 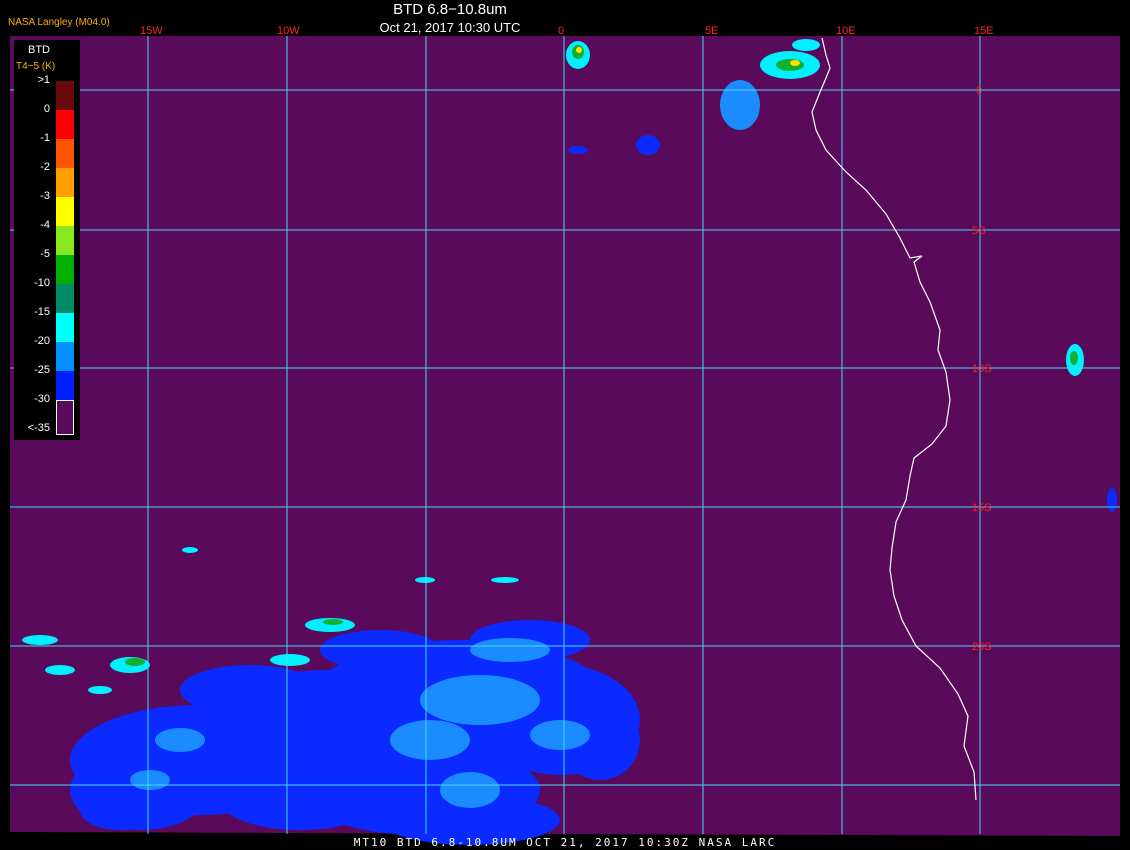 I want to click on legend-label: -3, so click(x=45, y=196).